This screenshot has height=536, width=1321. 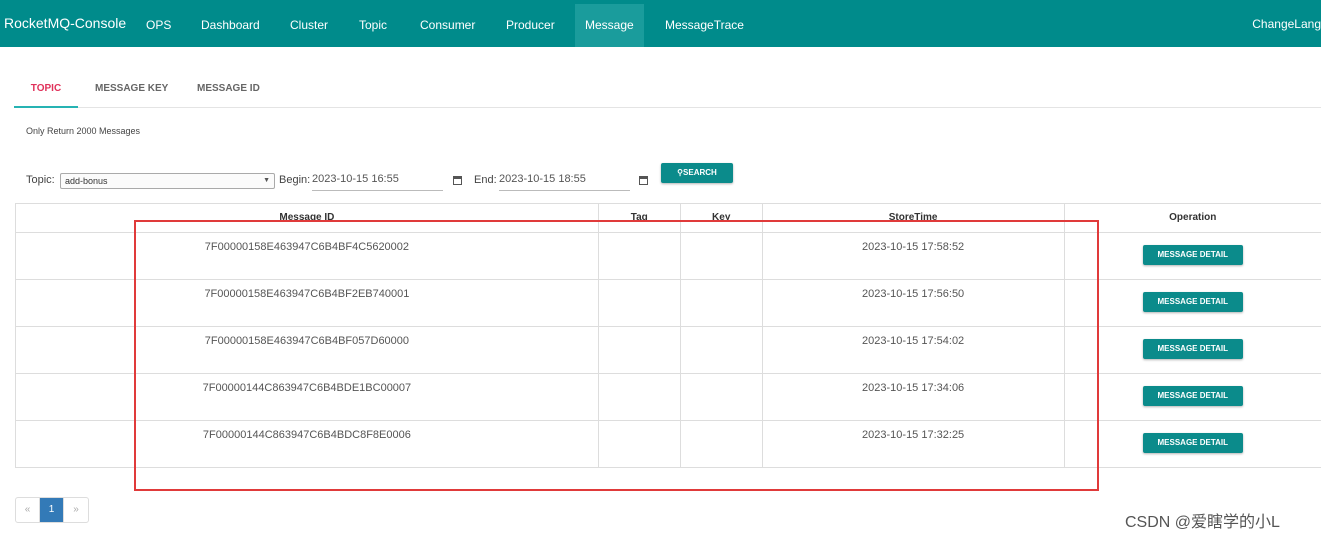 I want to click on topic-select-value: add-bonus, so click(x=86, y=181).